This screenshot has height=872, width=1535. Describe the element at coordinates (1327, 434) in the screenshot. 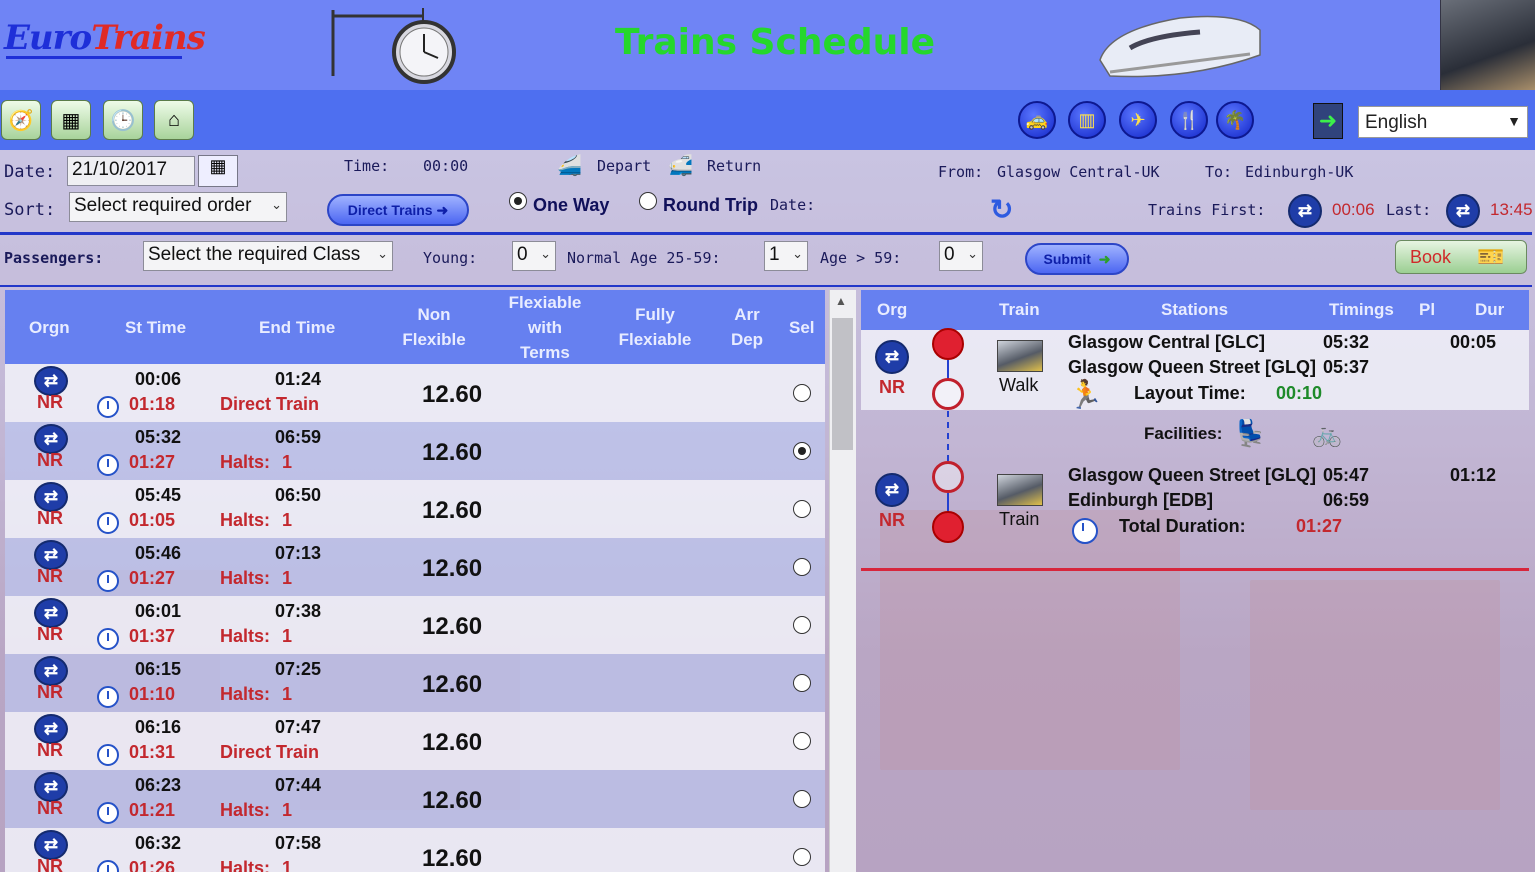

I see `bicycle-icon: 🚲` at that location.